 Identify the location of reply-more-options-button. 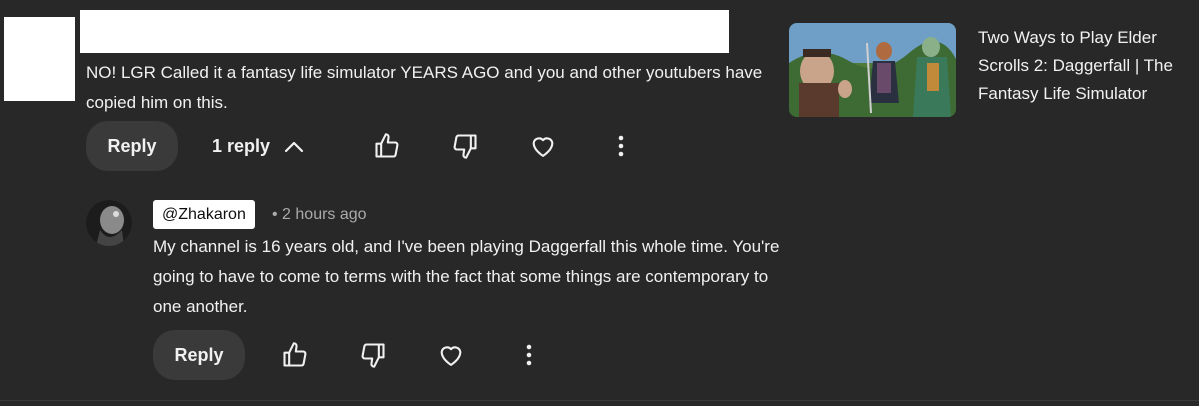
(529, 355).